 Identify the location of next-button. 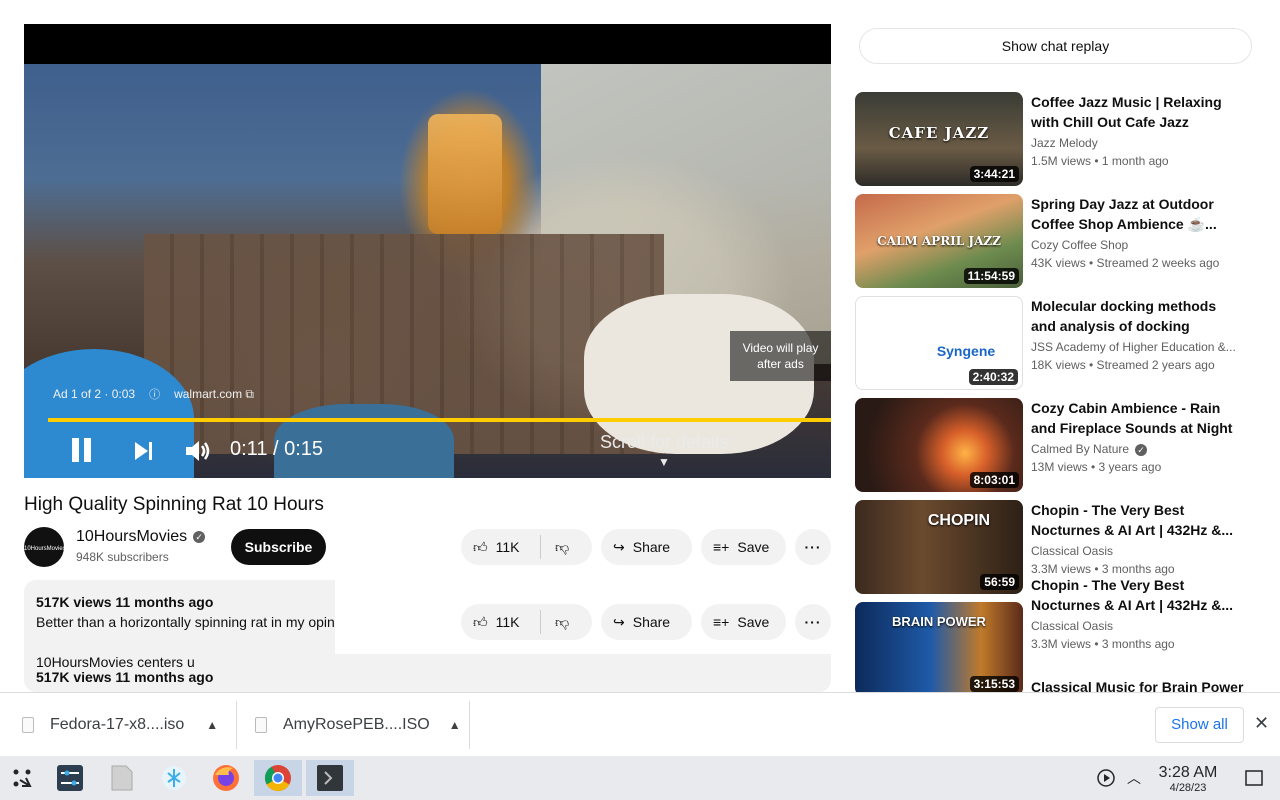
(144, 453).